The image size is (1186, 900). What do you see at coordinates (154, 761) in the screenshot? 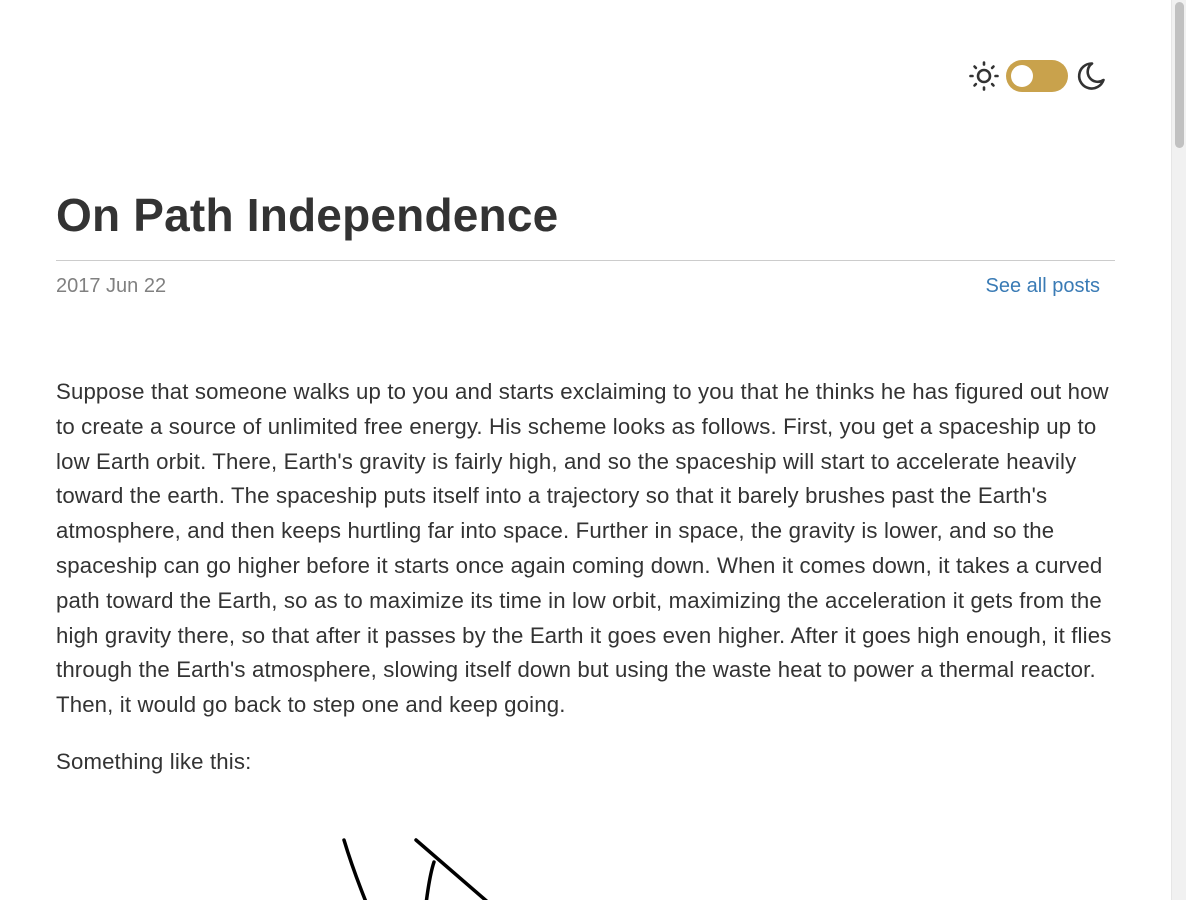
I see `paragraph-something-like-this: Something like this:` at bounding box center [154, 761].